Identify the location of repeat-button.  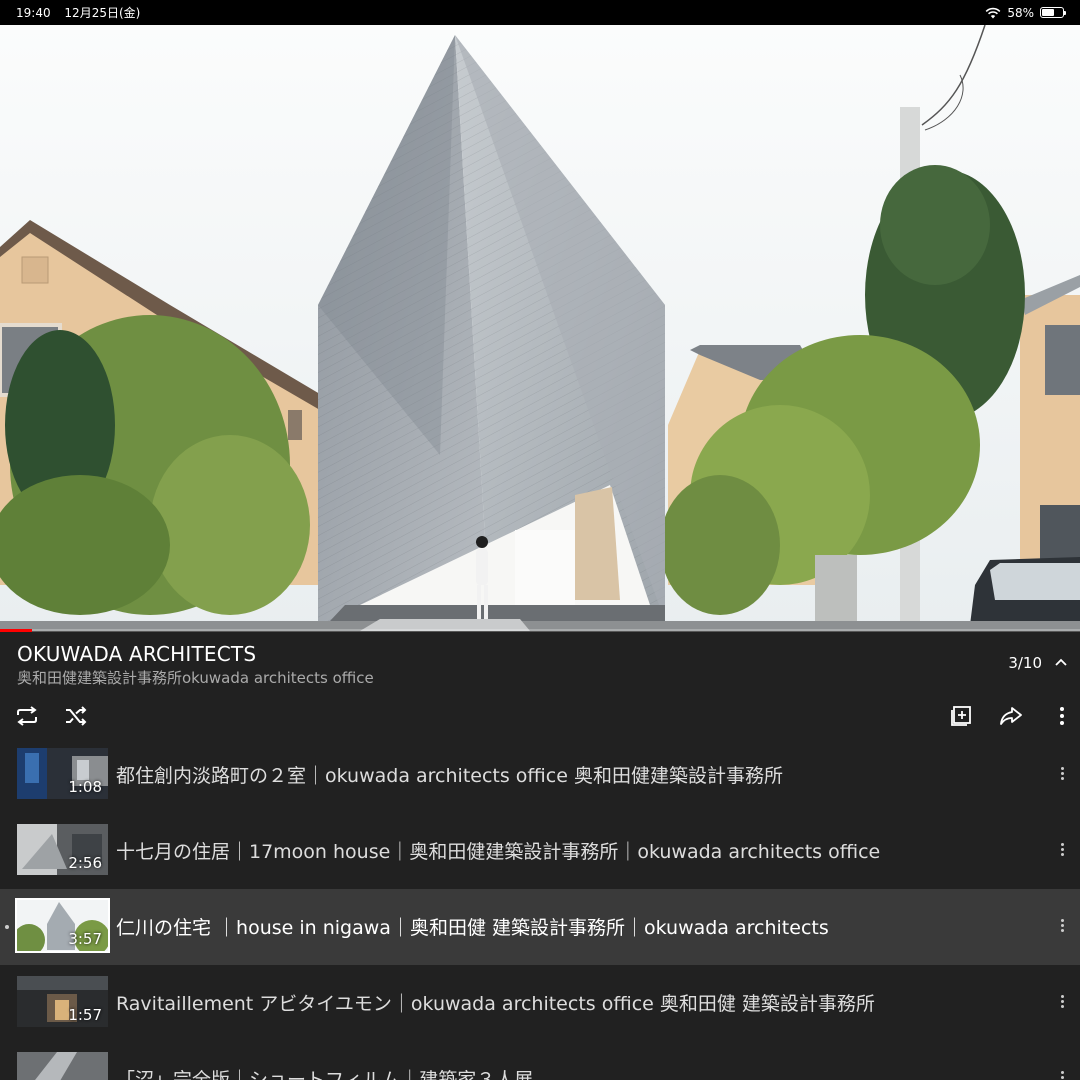
(27, 716).